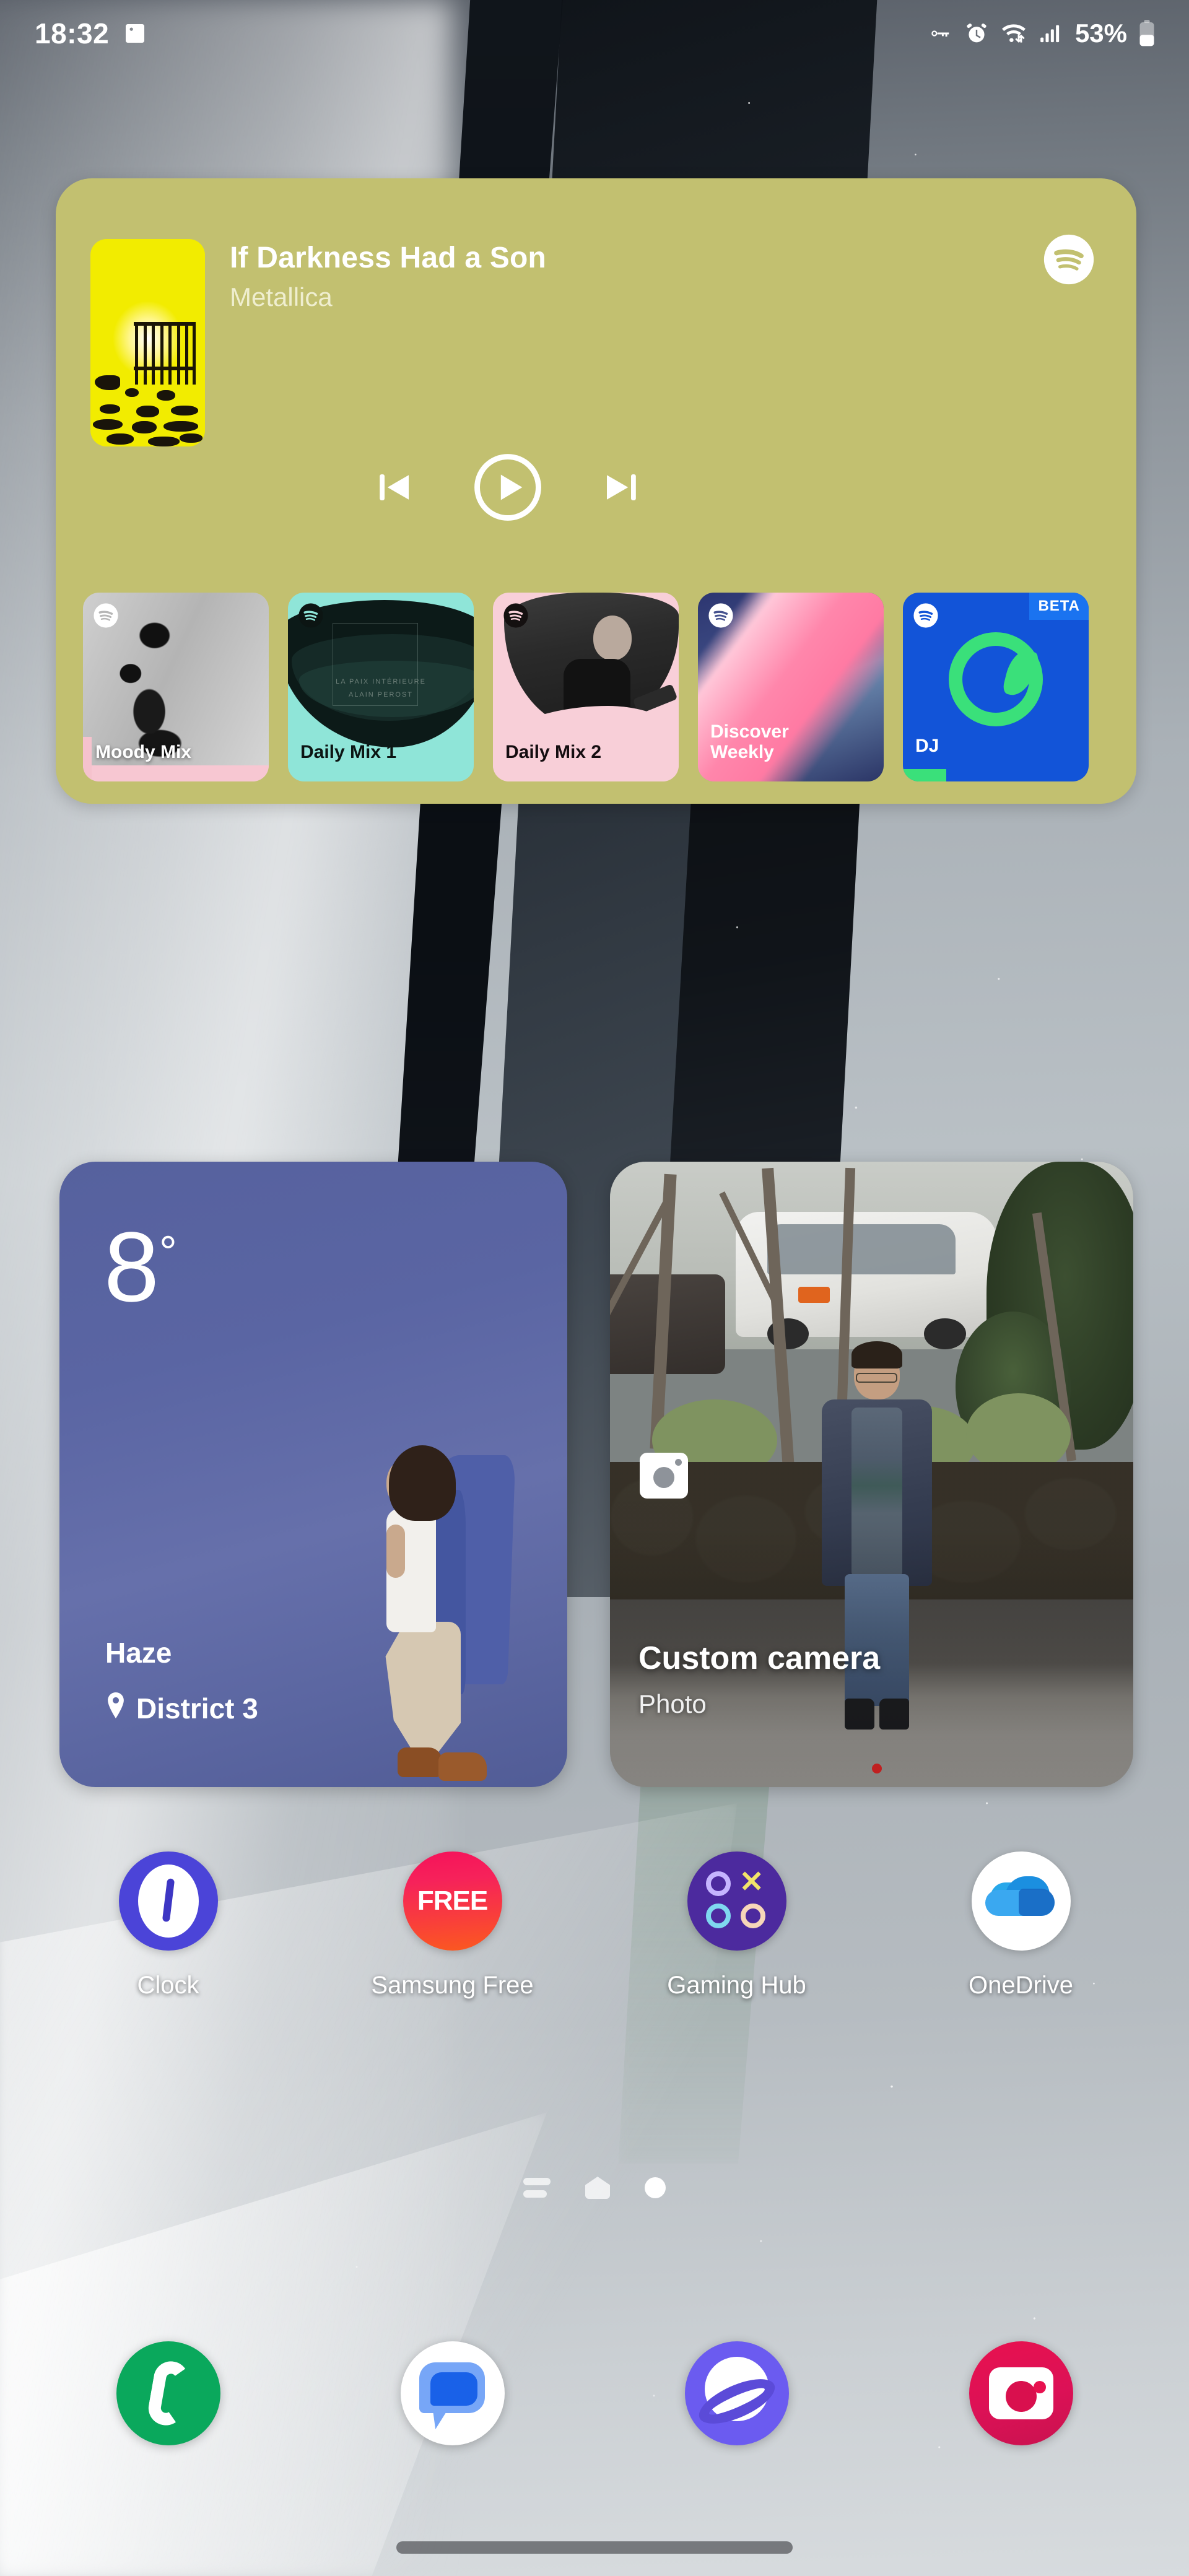 The height and width of the screenshot is (2576, 1189). I want to click on dock-app-phone, so click(168, 2393).